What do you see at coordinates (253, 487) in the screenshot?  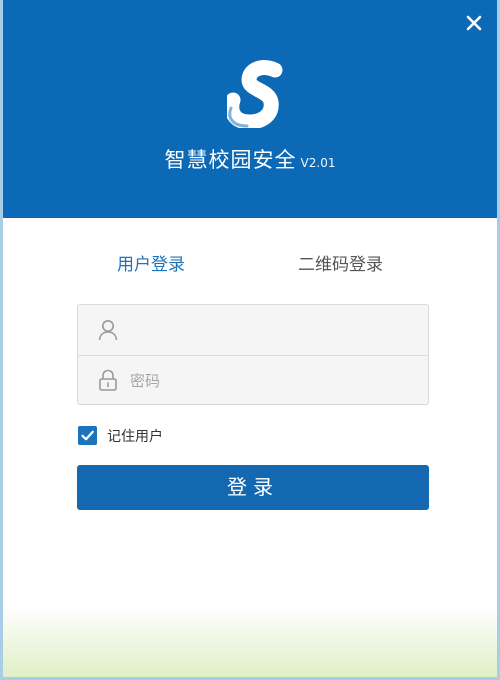 I see `login-button: 登录` at bounding box center [253, 487].